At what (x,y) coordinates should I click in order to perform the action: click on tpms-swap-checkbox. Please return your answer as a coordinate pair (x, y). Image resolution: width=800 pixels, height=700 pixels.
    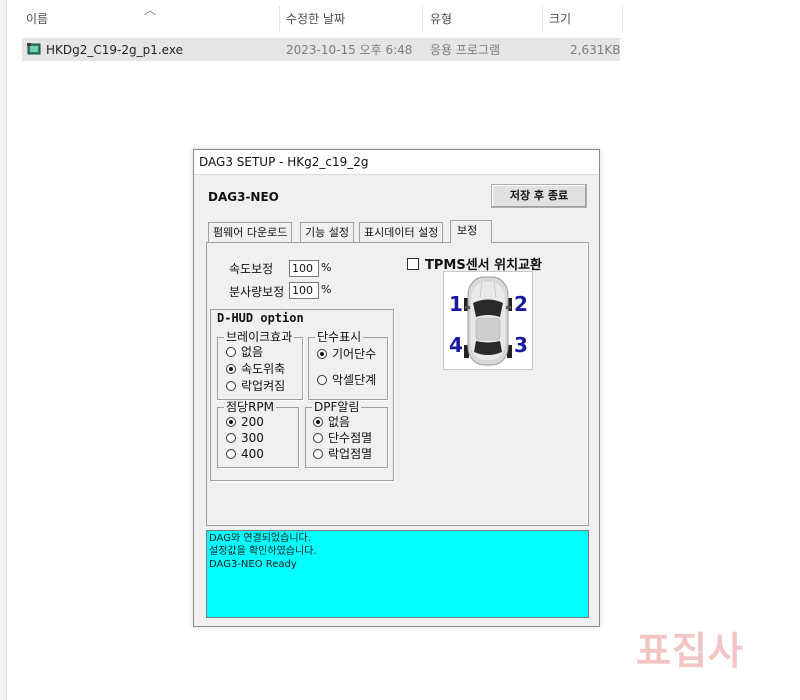
    Looking at the image, I should click on (413, 264).